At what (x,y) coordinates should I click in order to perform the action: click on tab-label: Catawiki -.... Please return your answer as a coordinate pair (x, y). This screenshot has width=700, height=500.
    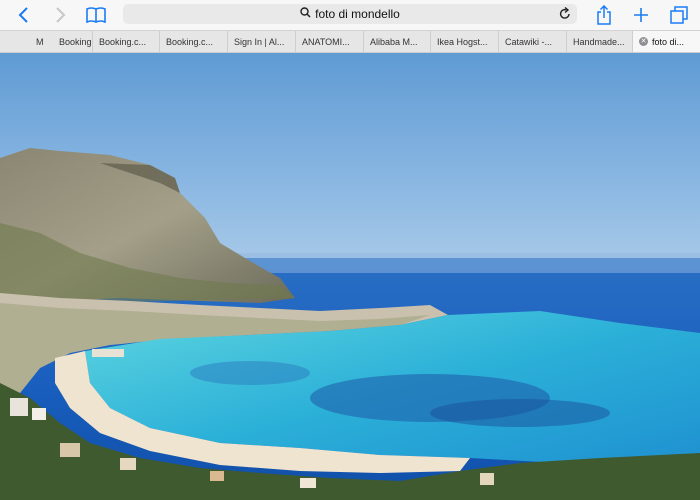
    Looking at the image, I should click on (529, 41).